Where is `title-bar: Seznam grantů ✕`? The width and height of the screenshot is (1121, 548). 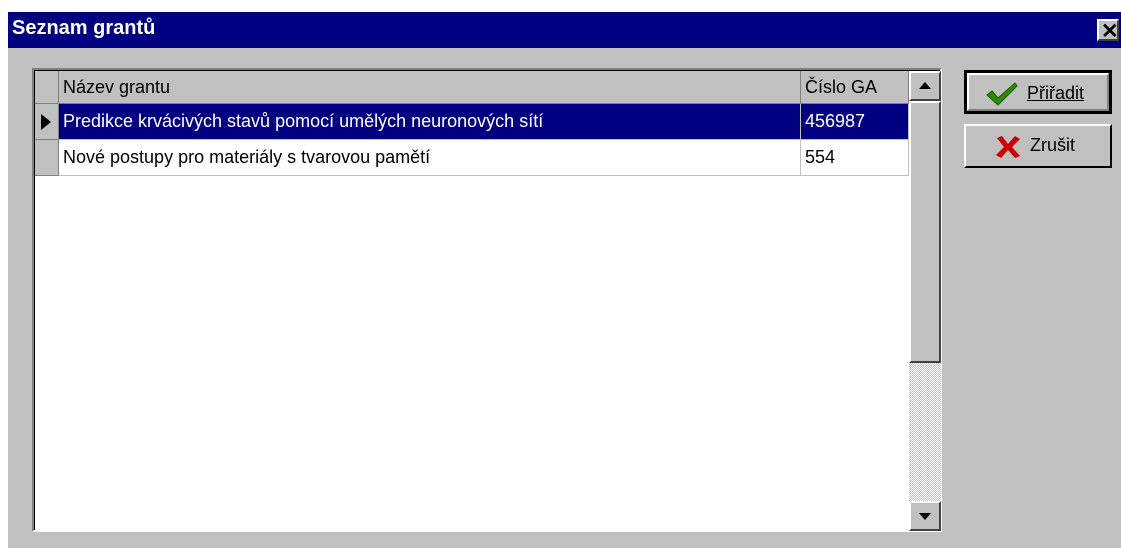 title-bar: Seznam grantů ✕ is located at coordinates (564, 30).